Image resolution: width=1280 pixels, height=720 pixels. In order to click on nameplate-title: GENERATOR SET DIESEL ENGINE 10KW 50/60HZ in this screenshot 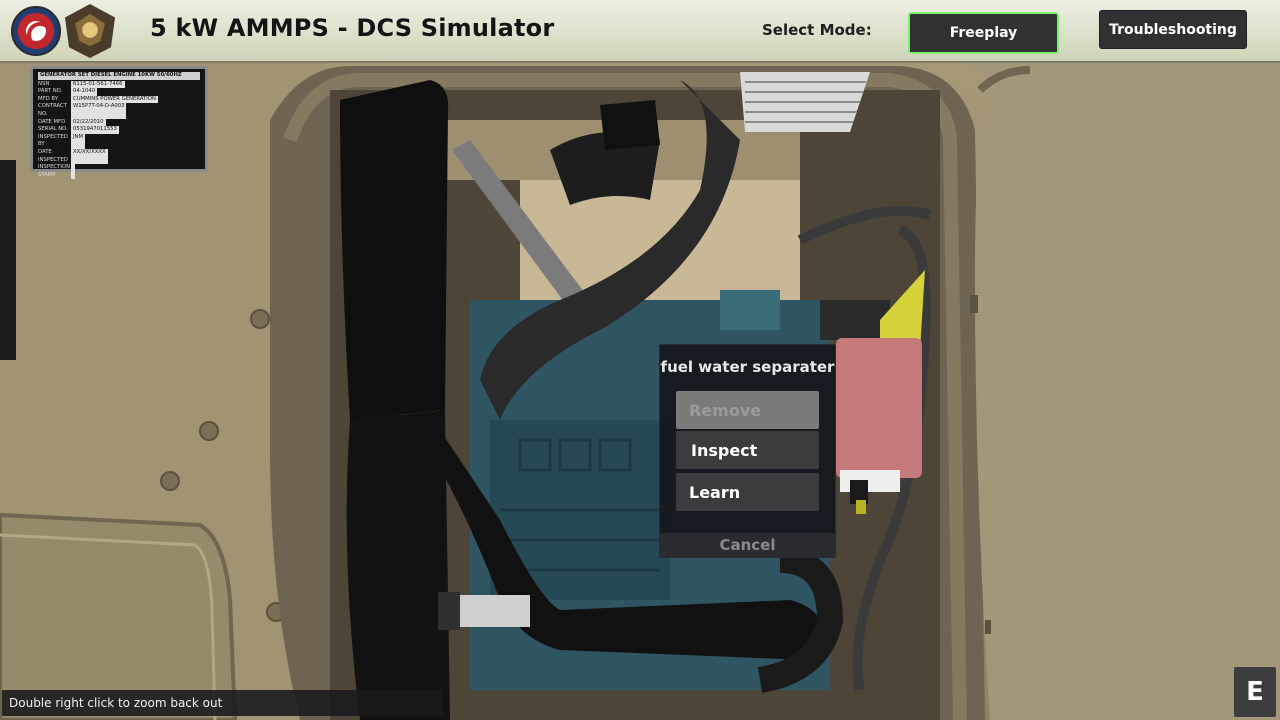, I will do `click(119, 76)`.